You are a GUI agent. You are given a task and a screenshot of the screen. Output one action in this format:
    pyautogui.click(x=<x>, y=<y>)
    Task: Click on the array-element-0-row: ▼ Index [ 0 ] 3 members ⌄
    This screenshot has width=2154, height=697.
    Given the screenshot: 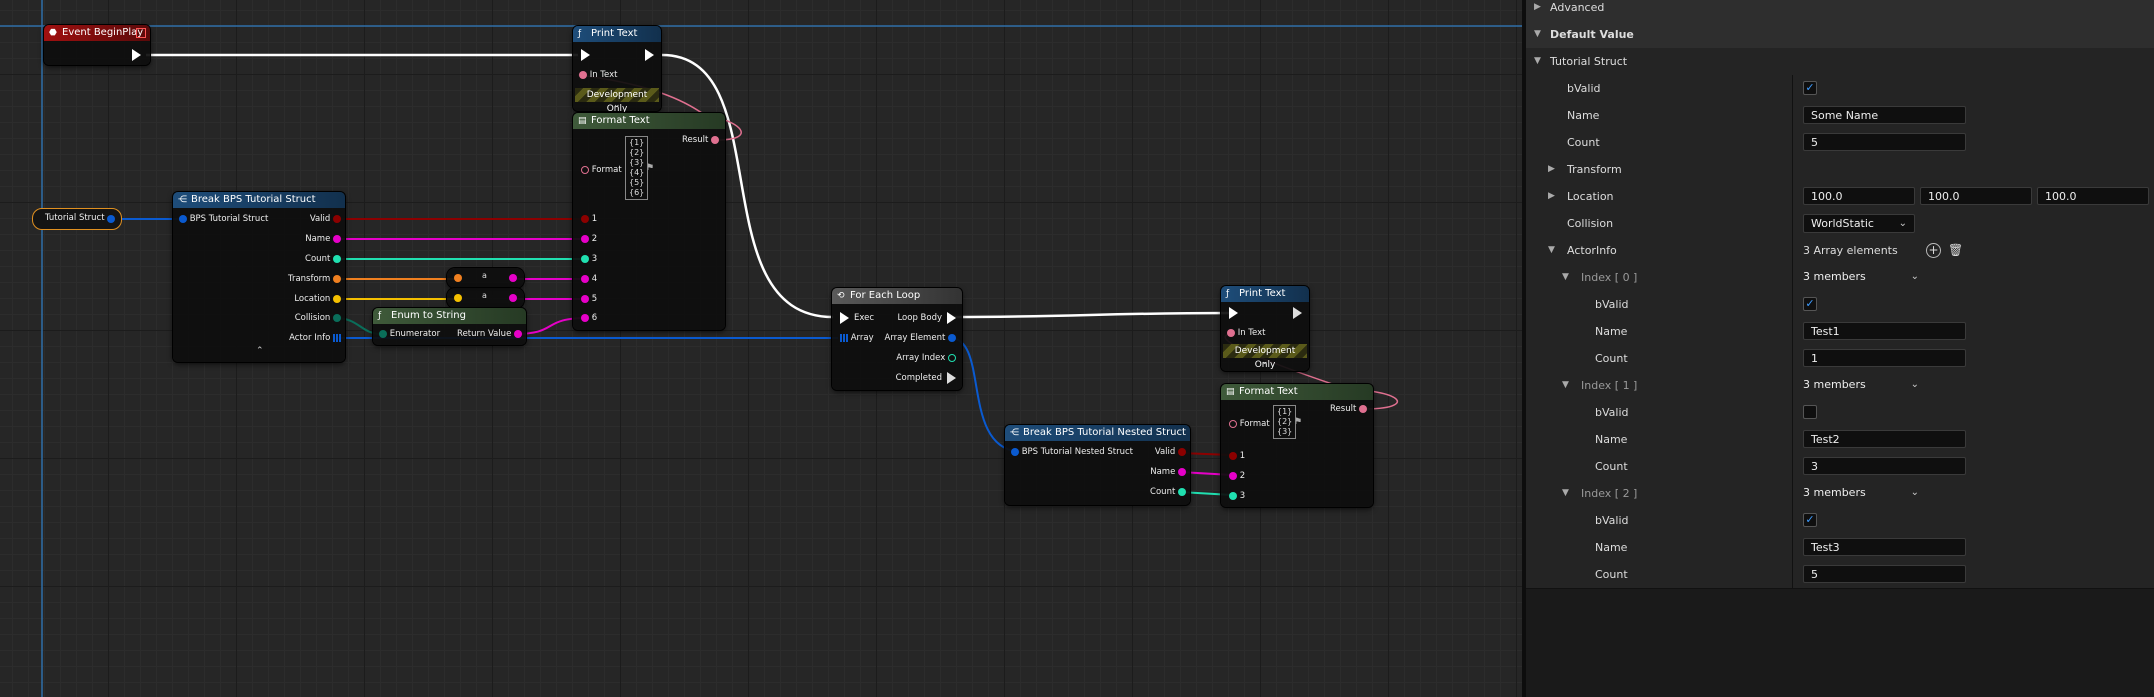 What is the action you would take?
    pyautogui.click(x=1840, y=278)
    